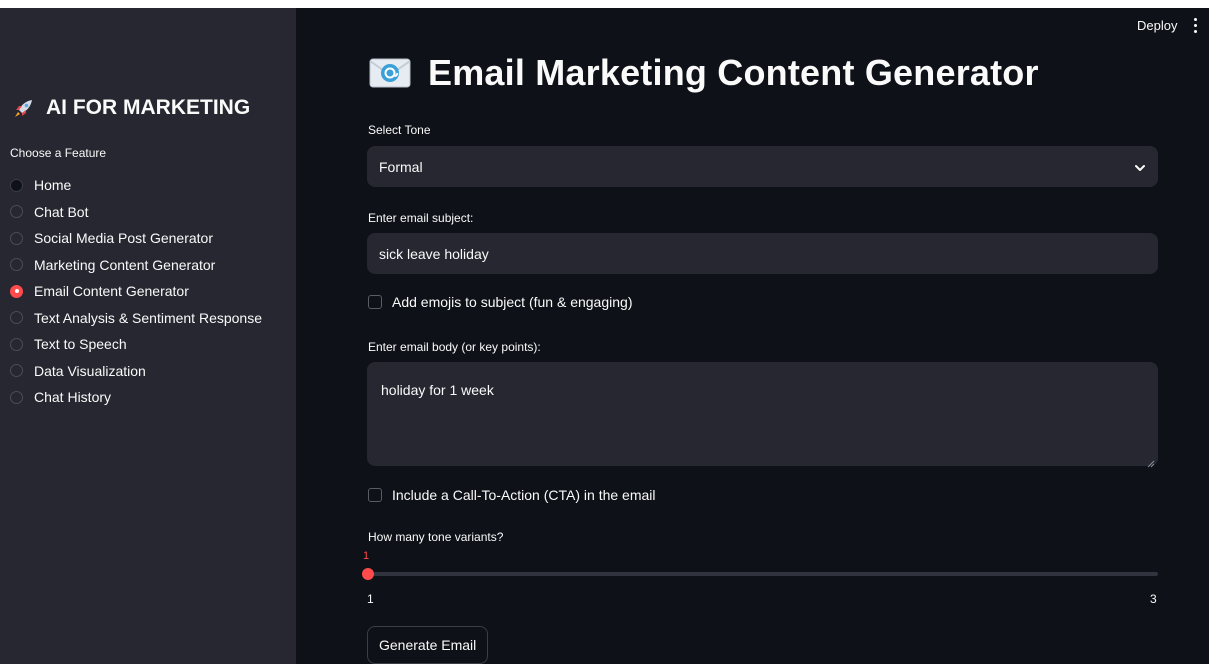 This screenshot has height=664, width=1209. What do you see at coordinates (90, 370) in the screenshot?
I see `radio-option-label: Data Visualization` at bounding box center [90, 370].